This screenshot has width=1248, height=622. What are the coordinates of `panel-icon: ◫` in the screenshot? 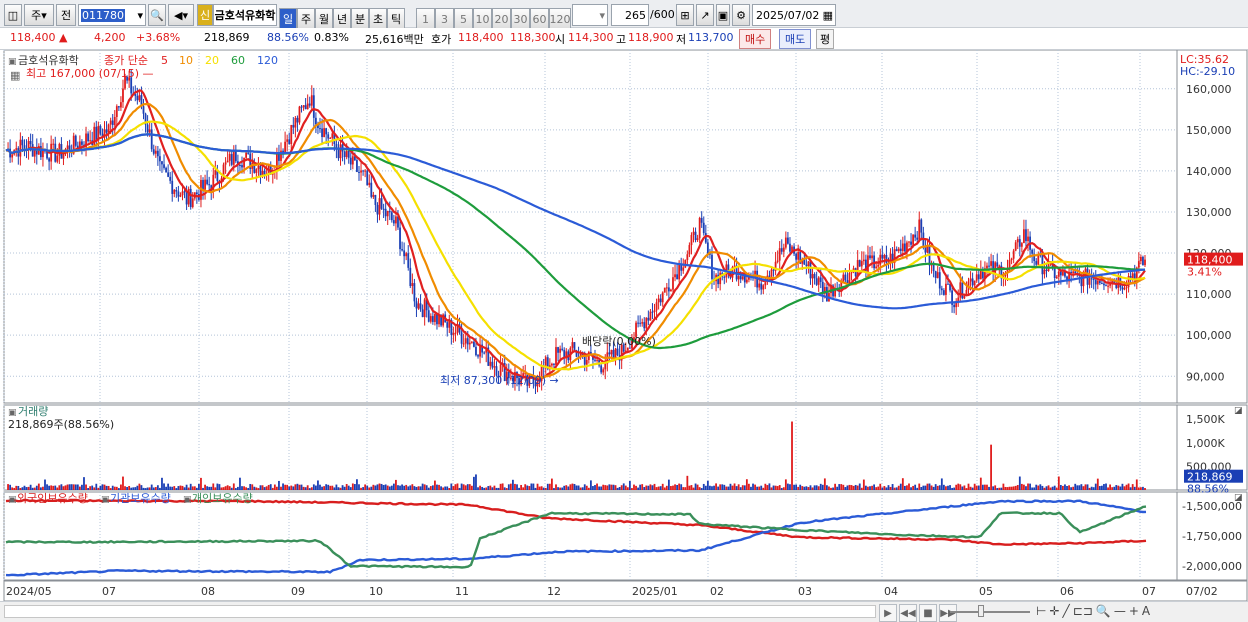 It's located at (13, 15).